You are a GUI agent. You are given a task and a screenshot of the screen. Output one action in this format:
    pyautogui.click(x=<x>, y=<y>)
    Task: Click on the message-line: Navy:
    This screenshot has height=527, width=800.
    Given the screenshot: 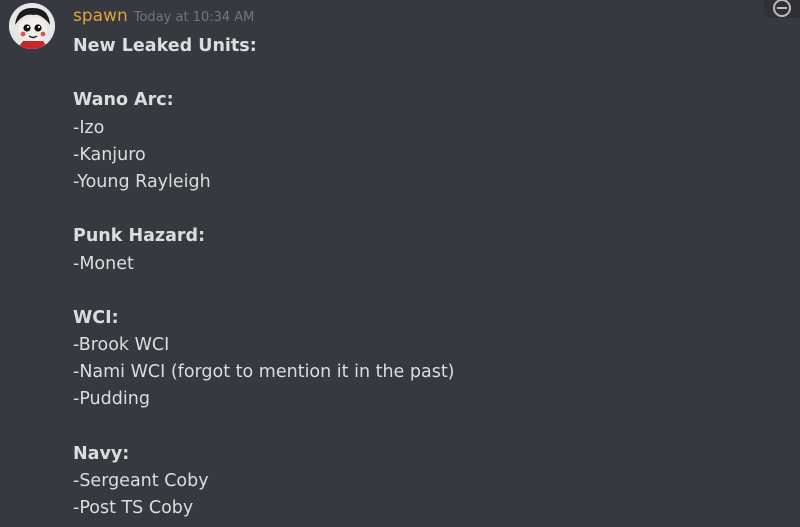 What is the action you would take?
    pyautogui.click(x=101, y=453)
    